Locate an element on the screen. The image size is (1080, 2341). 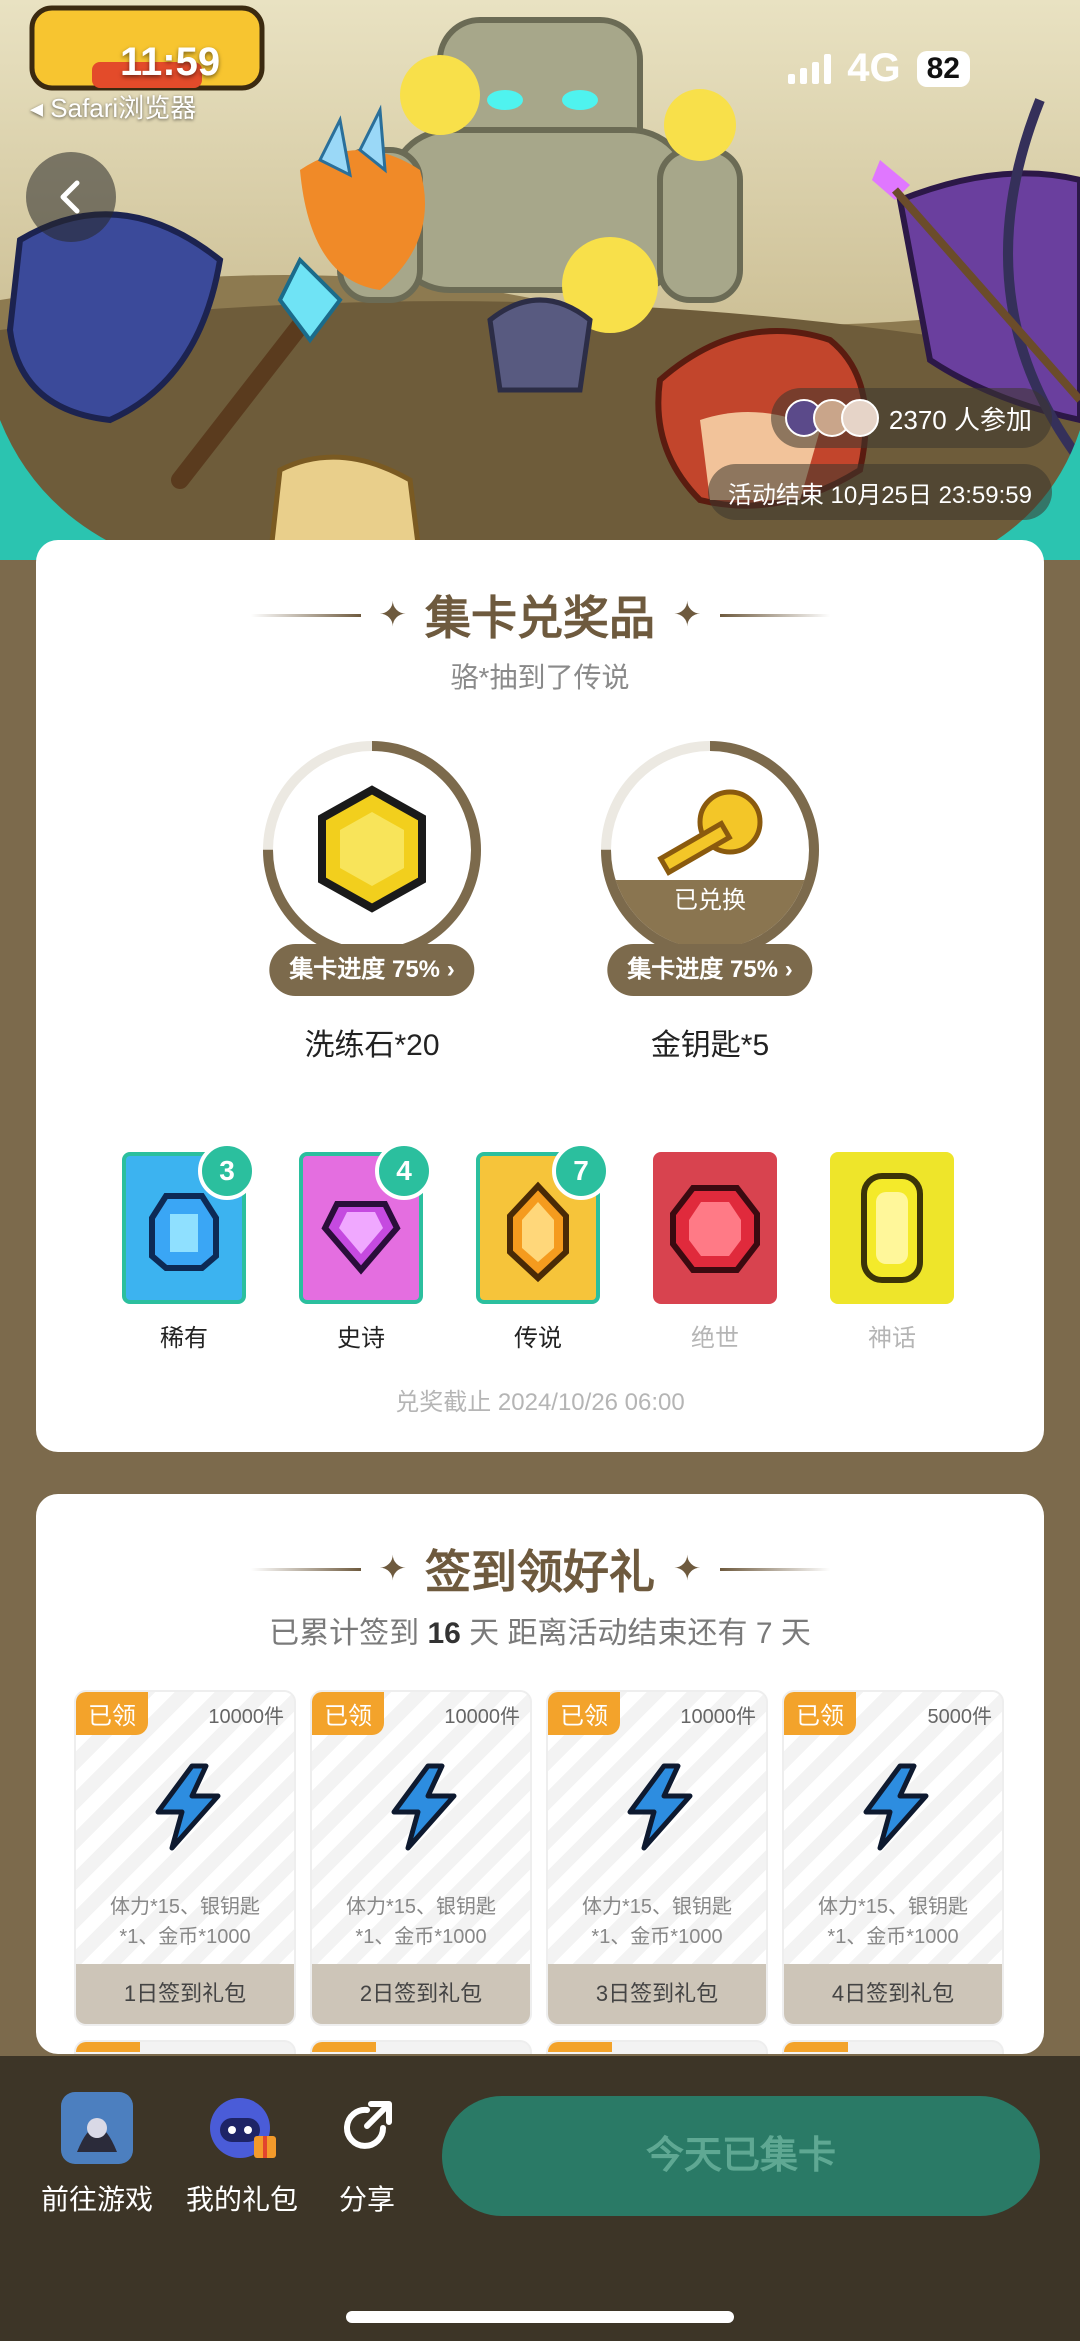
share-button: 分享 is located at coordinates (367, 2155).